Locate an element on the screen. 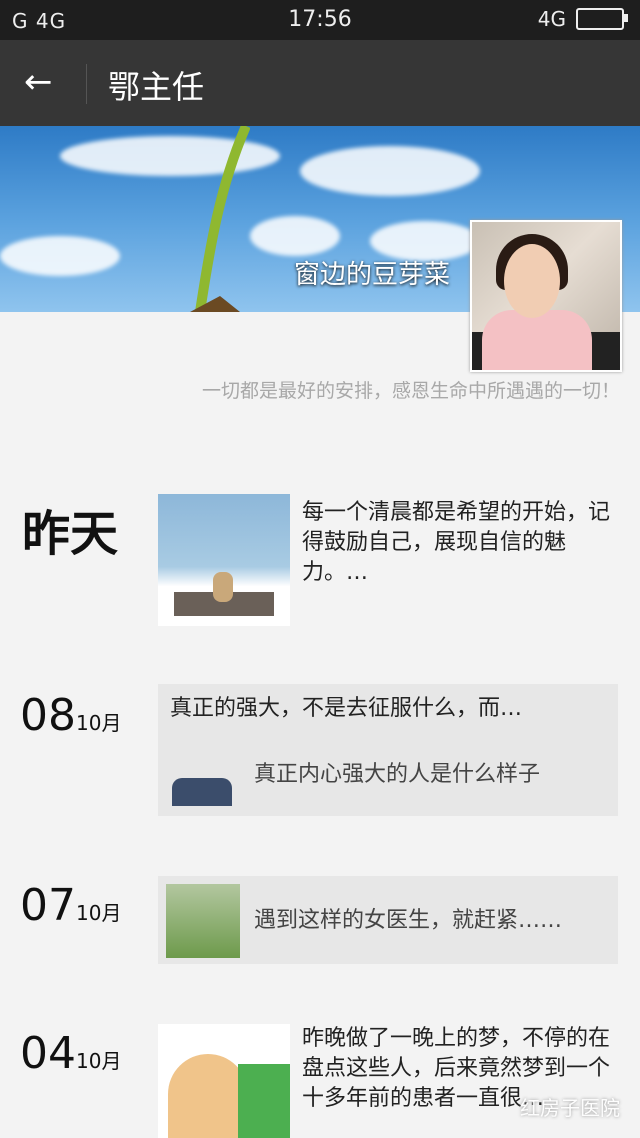  post-thumbnail-bench is located at coordinates (224, 560).